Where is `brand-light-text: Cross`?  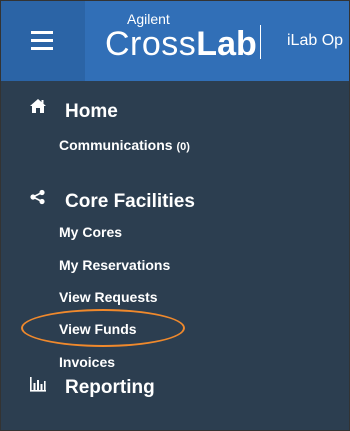 brand-light-text: Cross is located at coordinates (151, 44).